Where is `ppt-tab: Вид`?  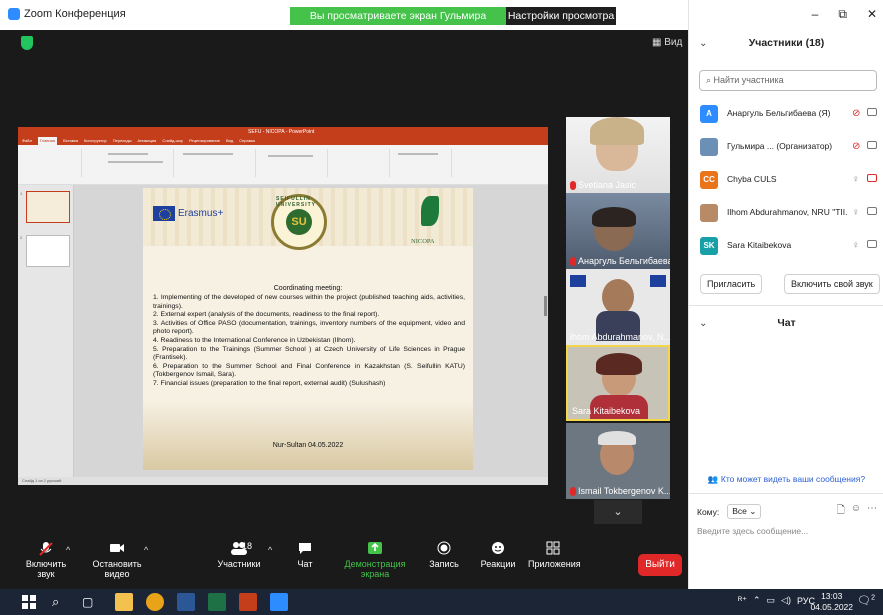 ppt-tab: Вид is located at coordinates (229, 140).